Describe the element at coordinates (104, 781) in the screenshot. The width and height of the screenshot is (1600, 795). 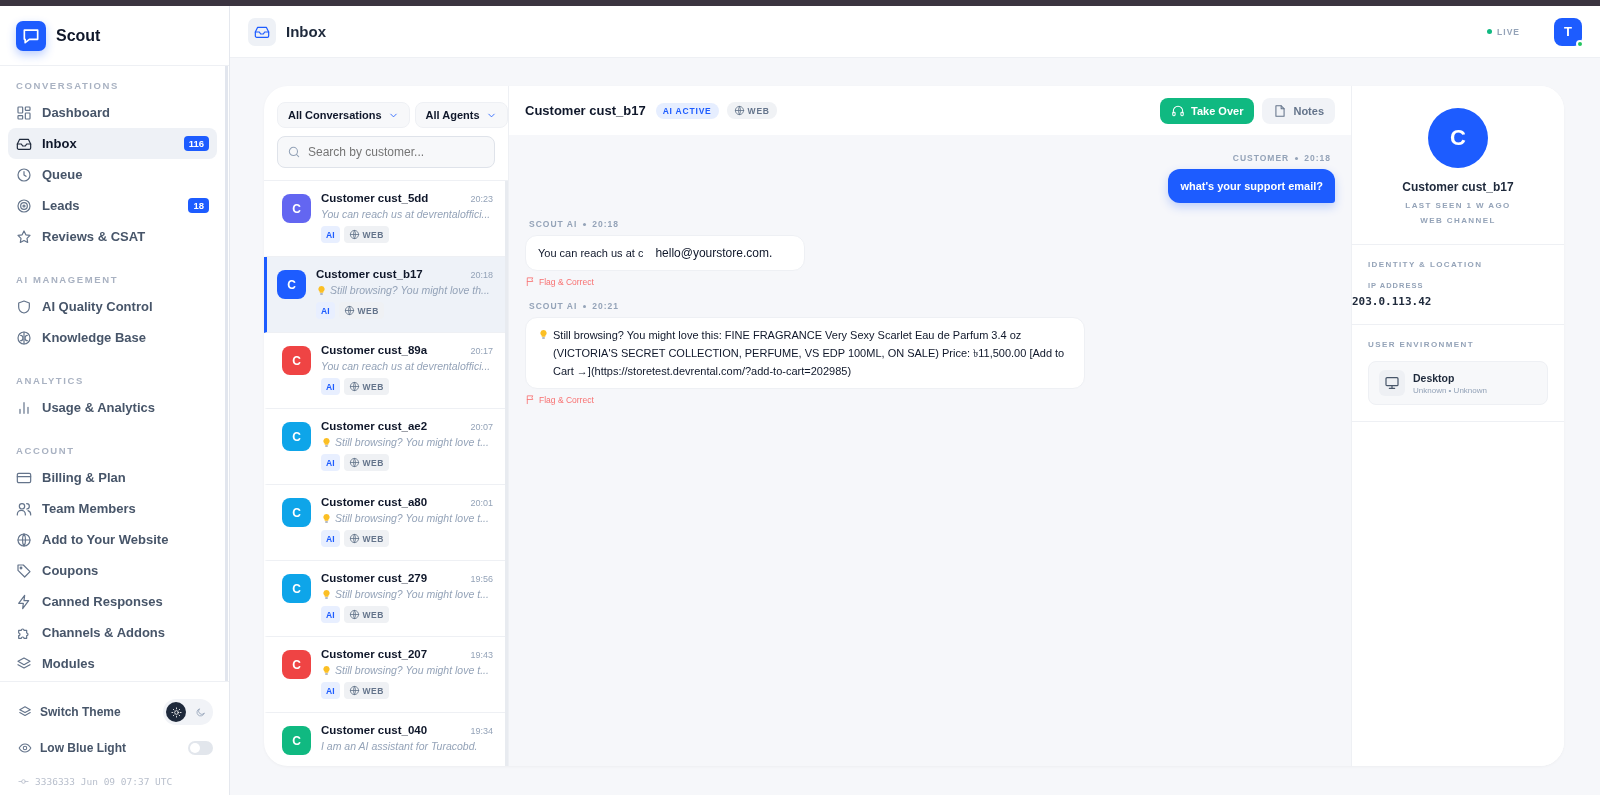
I see `build-info: 3336333 Jun 09 07:37 UTC` at that location.